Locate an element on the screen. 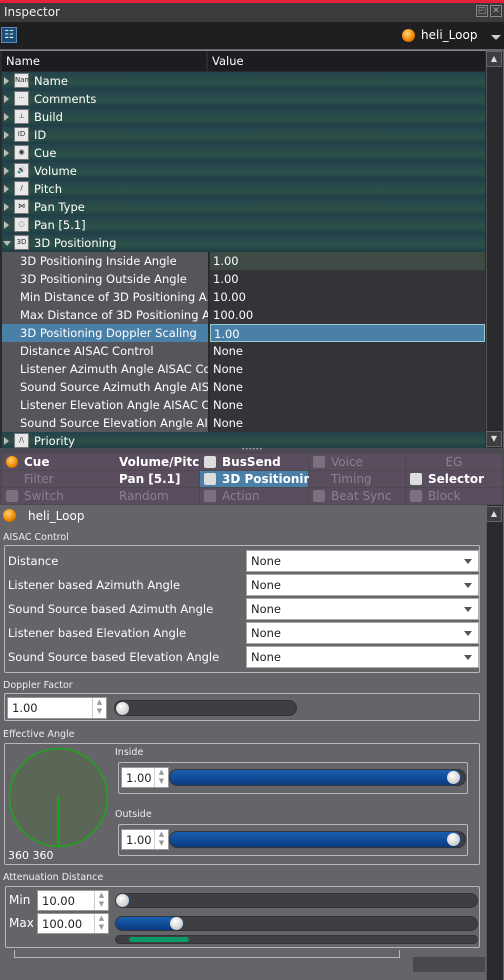 This screenshot has height=980, width=504. property-row: 3D Positioning Inside Angle 1.00 is located at coordinates (243, 261).